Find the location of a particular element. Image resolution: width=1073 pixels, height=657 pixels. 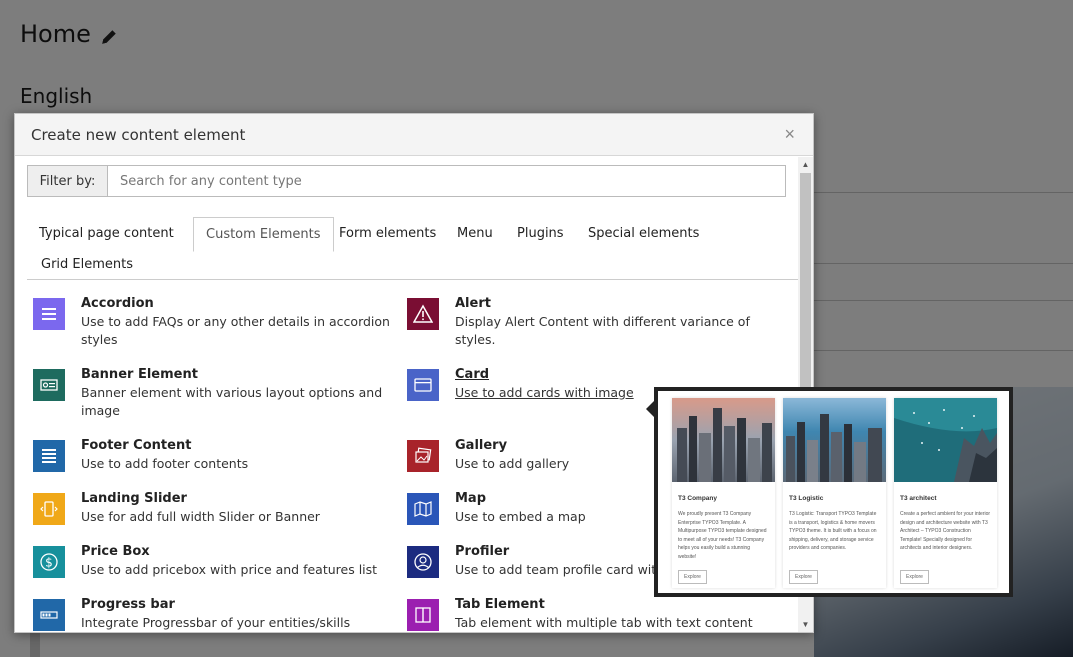

filter-label: Filter by: is located at coordinates (68, 181).